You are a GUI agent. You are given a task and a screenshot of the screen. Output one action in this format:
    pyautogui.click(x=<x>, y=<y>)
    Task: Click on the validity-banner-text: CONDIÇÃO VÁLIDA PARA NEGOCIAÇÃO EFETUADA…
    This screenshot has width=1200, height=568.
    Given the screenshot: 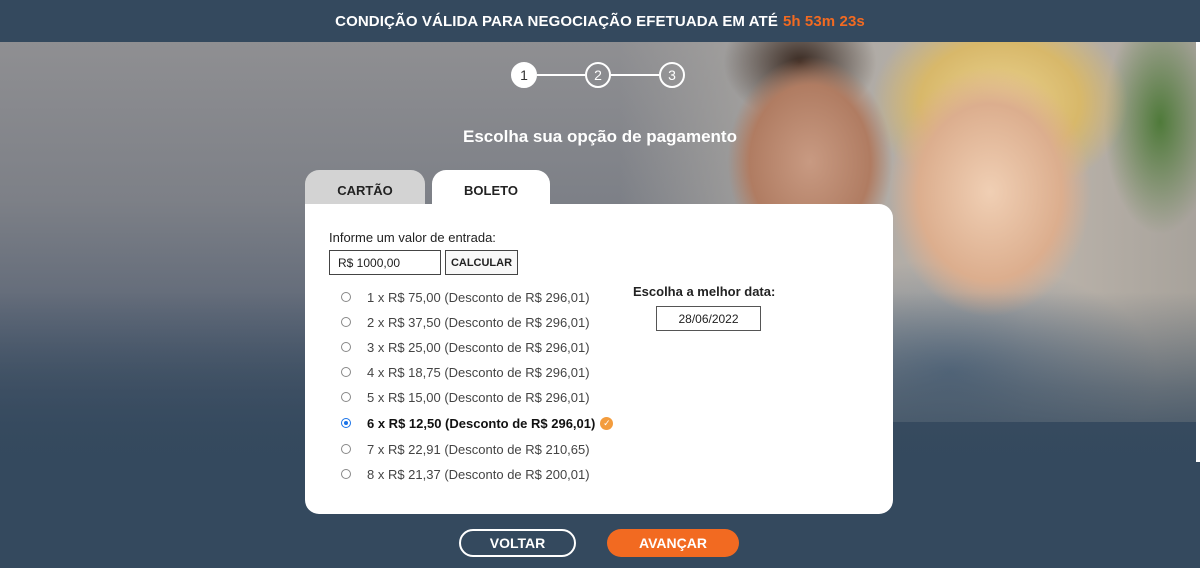 What is the action you would take?
    pyautogui.click(x=556, y=21)
    